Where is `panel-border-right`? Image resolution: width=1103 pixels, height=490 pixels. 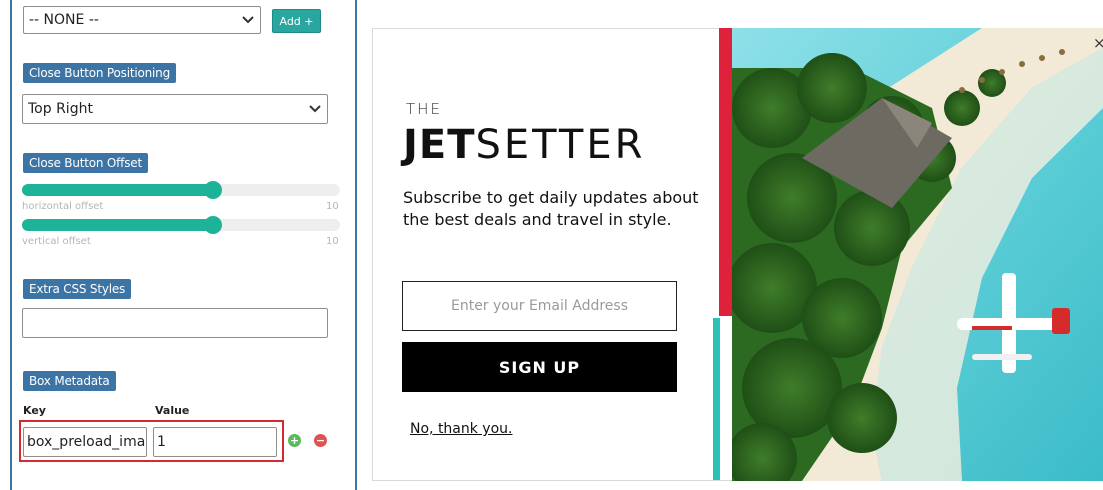
panel-border-right is located at coordinates (356, 245).